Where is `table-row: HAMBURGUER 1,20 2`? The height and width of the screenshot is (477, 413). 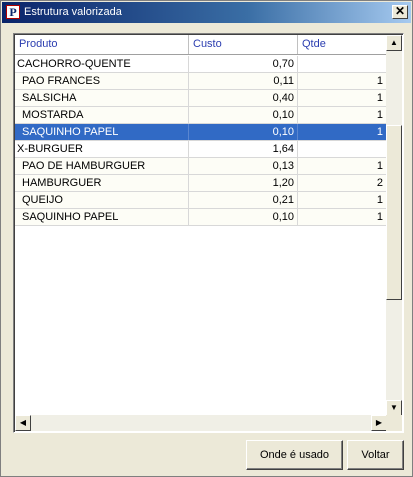 table-row: HAMBURGUER 1,20 2 is located at coordinates (201, 183).